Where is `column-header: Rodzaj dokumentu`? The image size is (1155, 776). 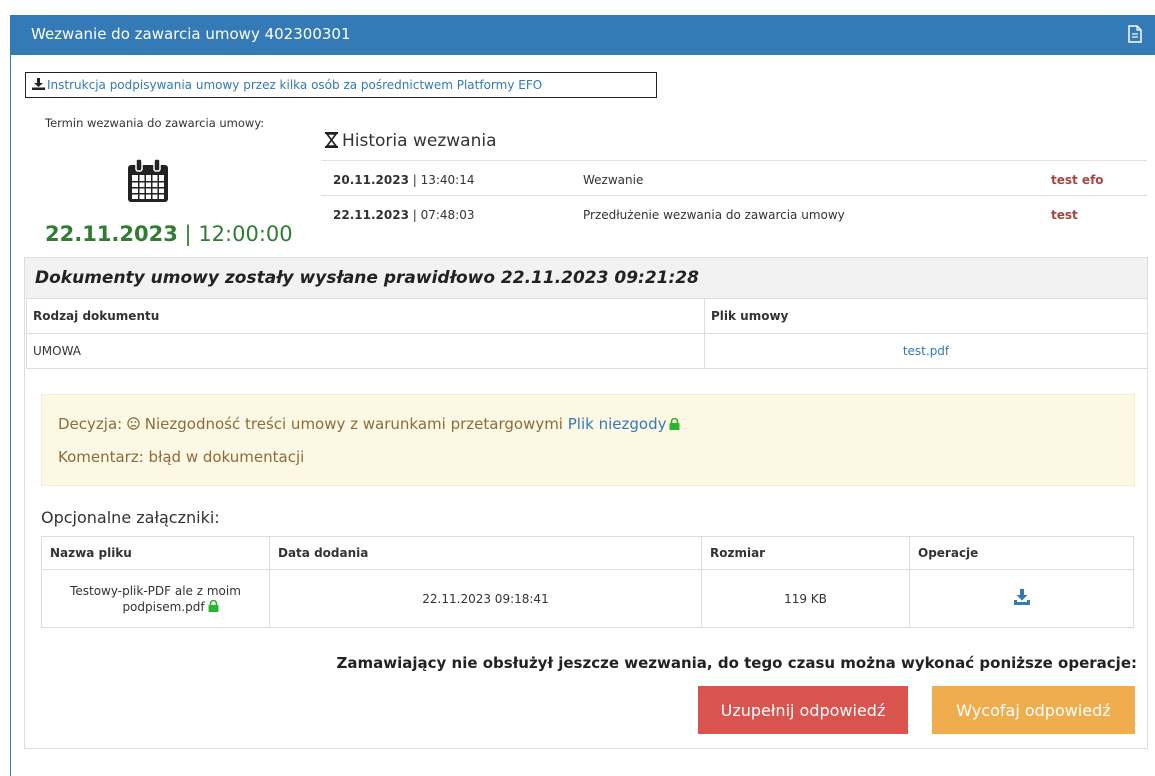 column-header: Rodzaj dokumentu is located at coordinates (365, 316).